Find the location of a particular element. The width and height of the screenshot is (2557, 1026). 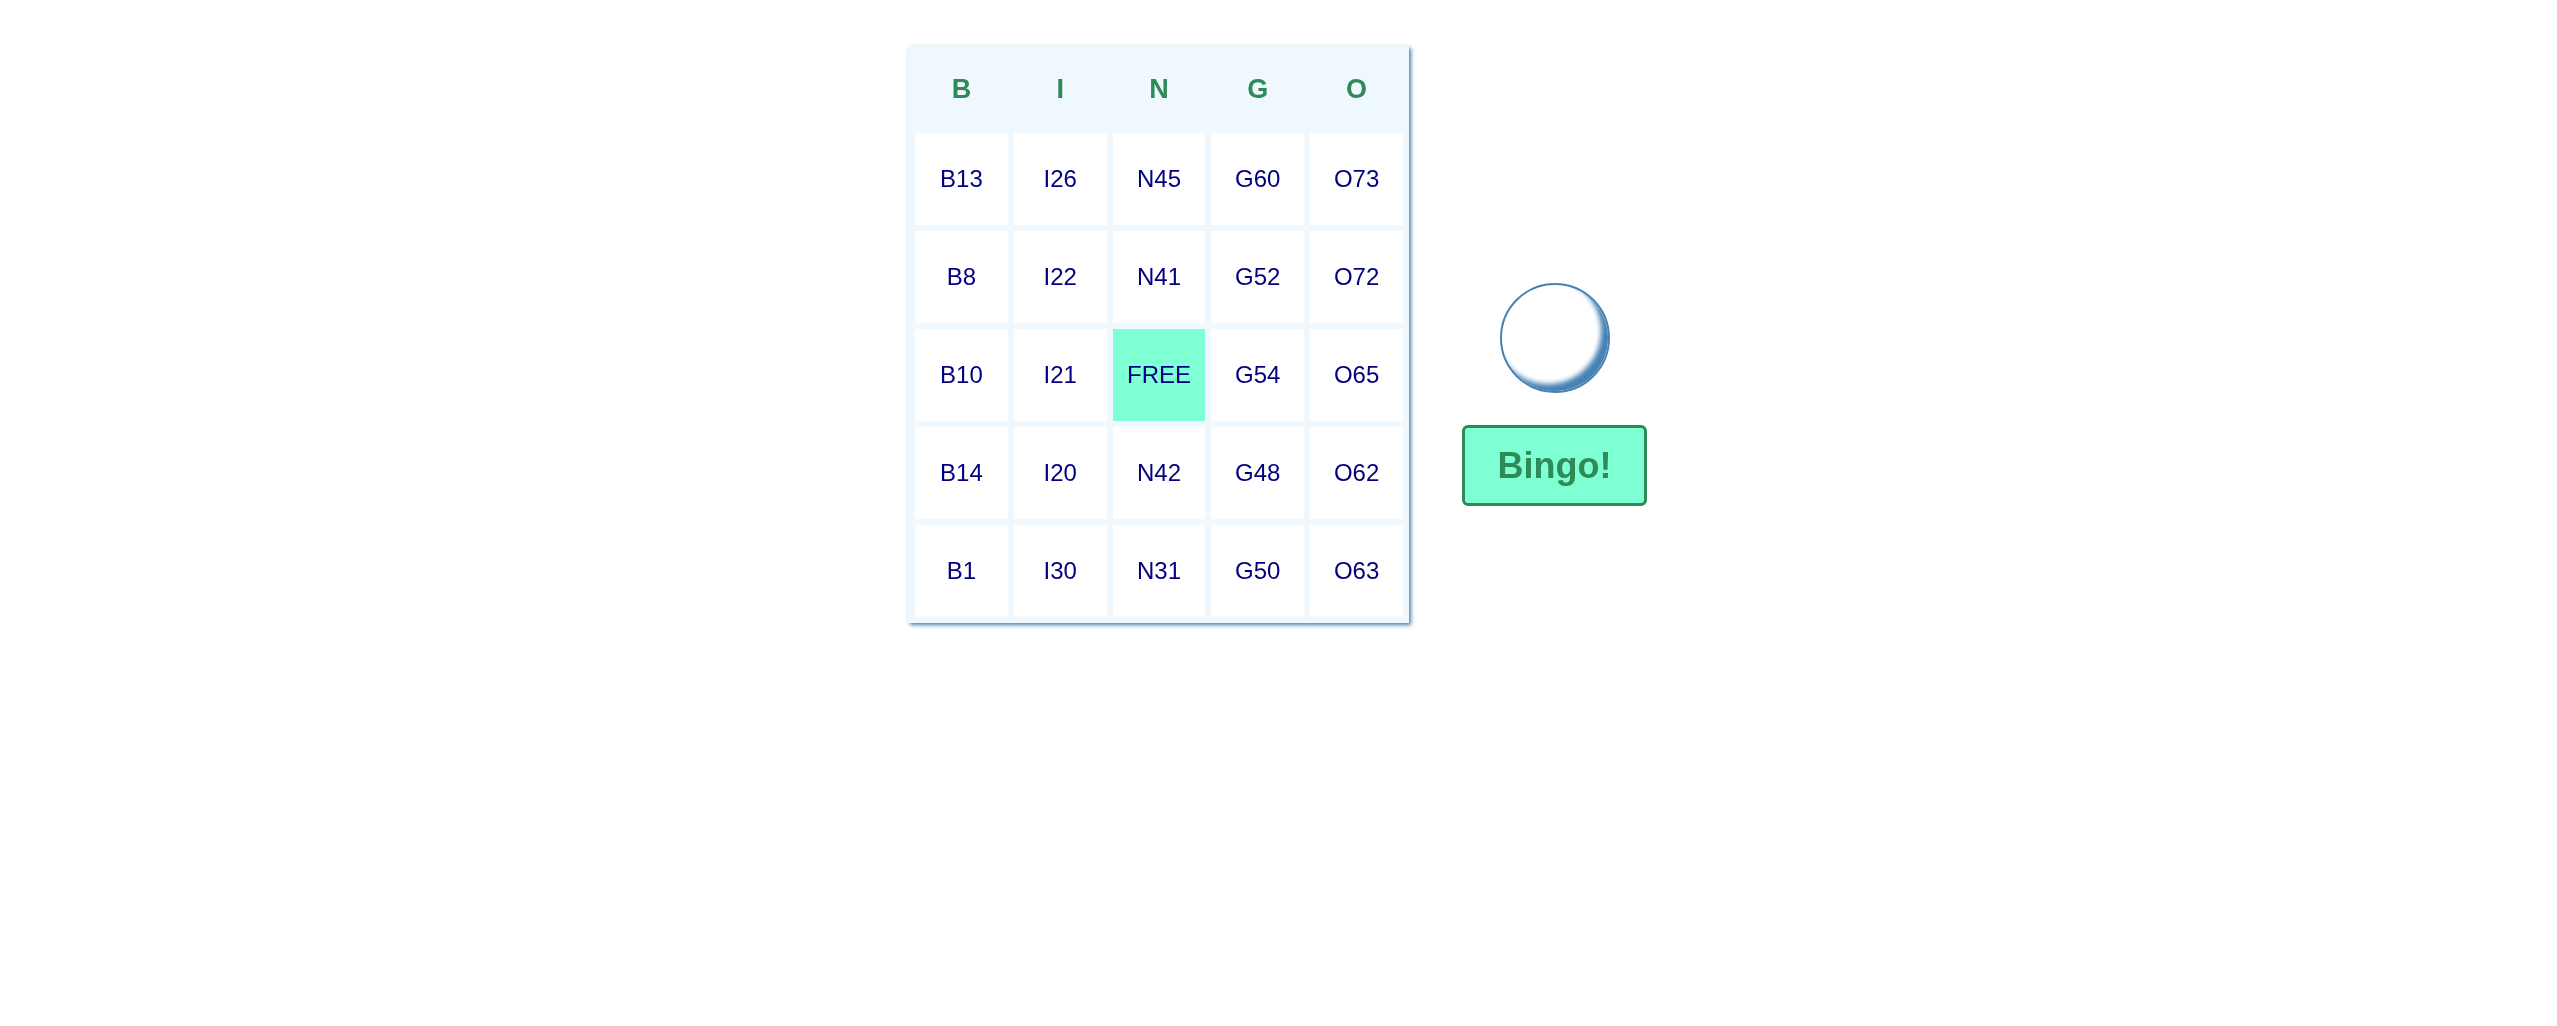

card-cell: I22 is located at coordinates (1060, 277).